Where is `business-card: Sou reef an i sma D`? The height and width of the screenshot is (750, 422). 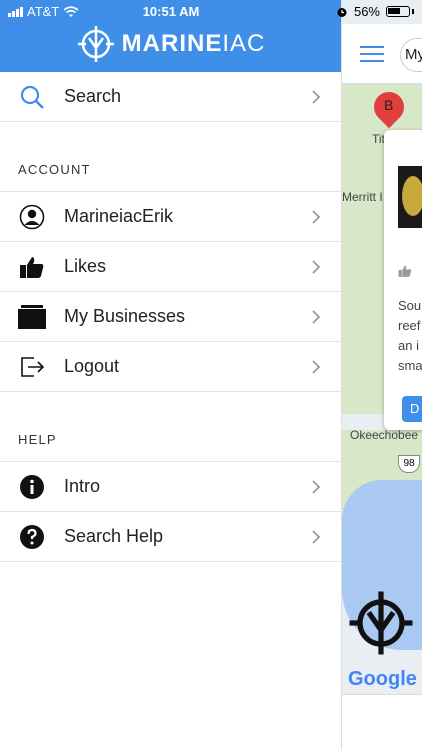 business-card: Sou reef an i sma D is located at coordinates (403, 280).